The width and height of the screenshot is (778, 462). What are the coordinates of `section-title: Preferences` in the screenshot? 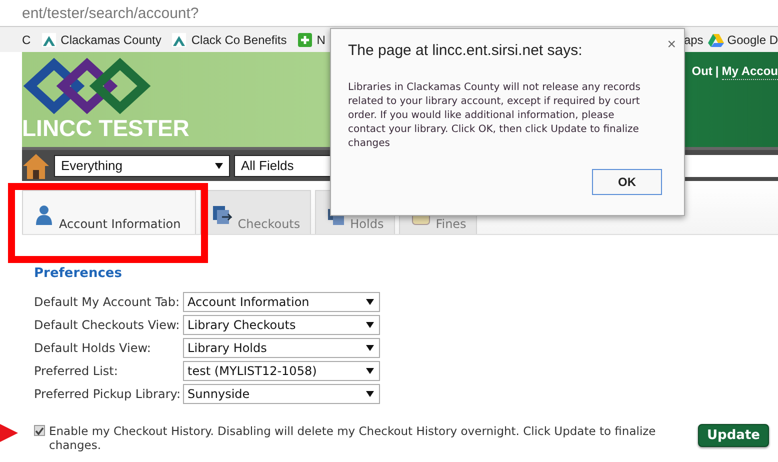 It's located at (78, 273).